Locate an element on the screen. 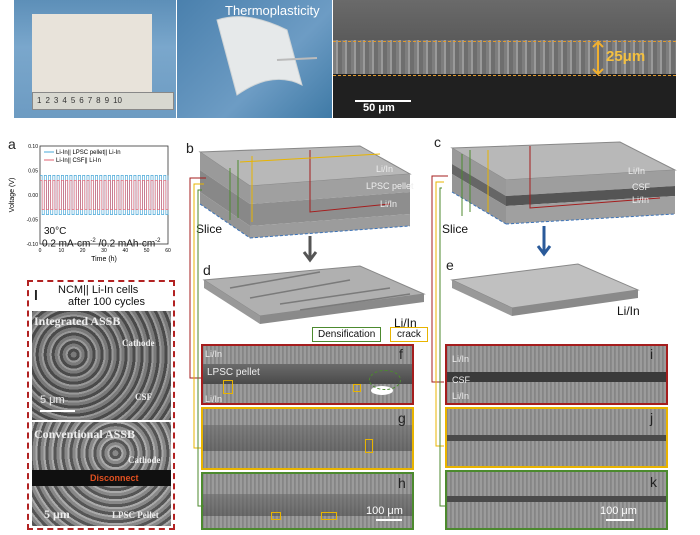 The height and width of the screenshot is (535, 700). film-photo: 1 2 3 4 5 6 7 8 9 10 is located at coordinates (95, 59).